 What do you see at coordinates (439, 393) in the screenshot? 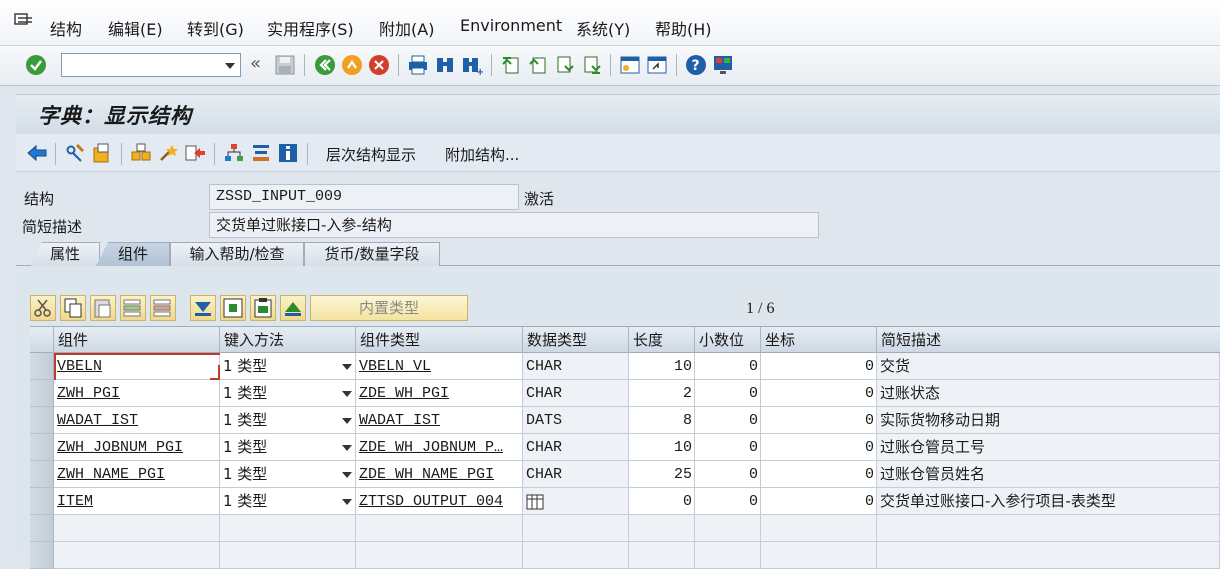
I see `cell-component-type: ZDE_WH_PGI` at bounding box center [439, 393].